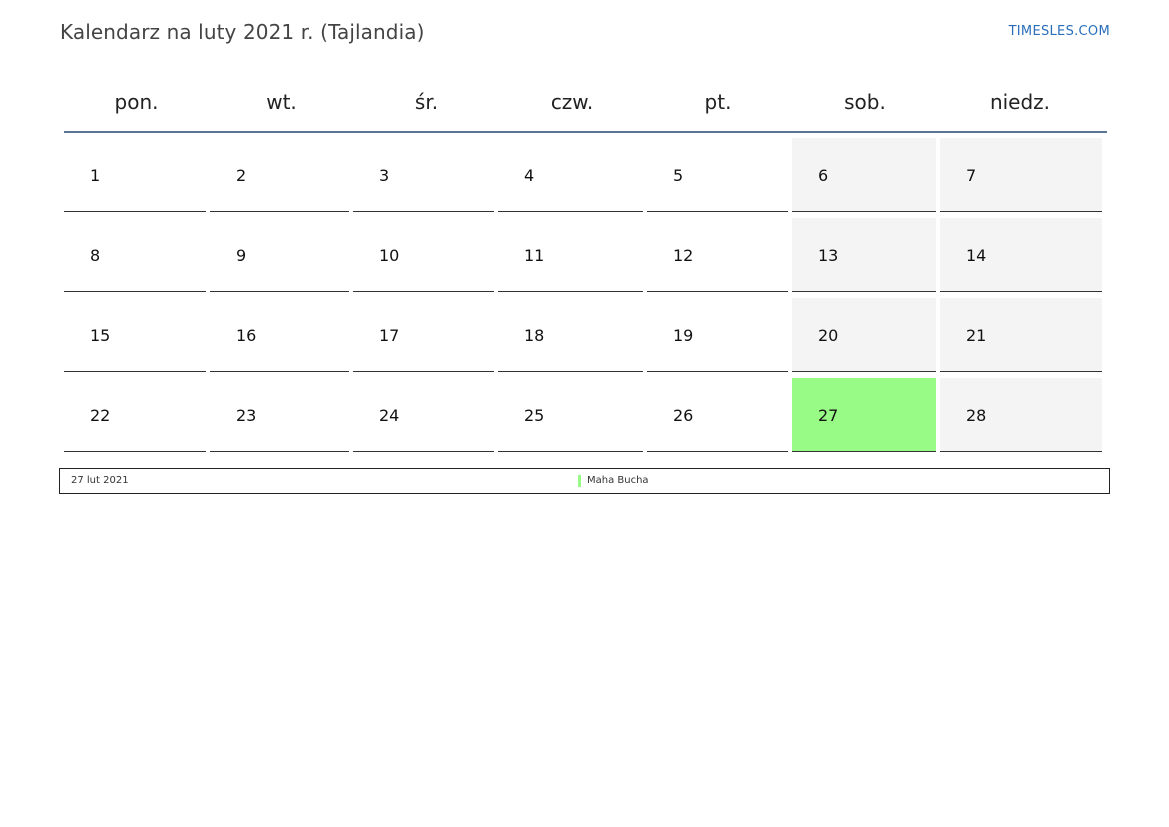 This screenshot has width=1169, height=827. What do you see at coordinates (864, 175) in the screenshot?
I see `day-cell: 6` at bounding box center [864, 175].